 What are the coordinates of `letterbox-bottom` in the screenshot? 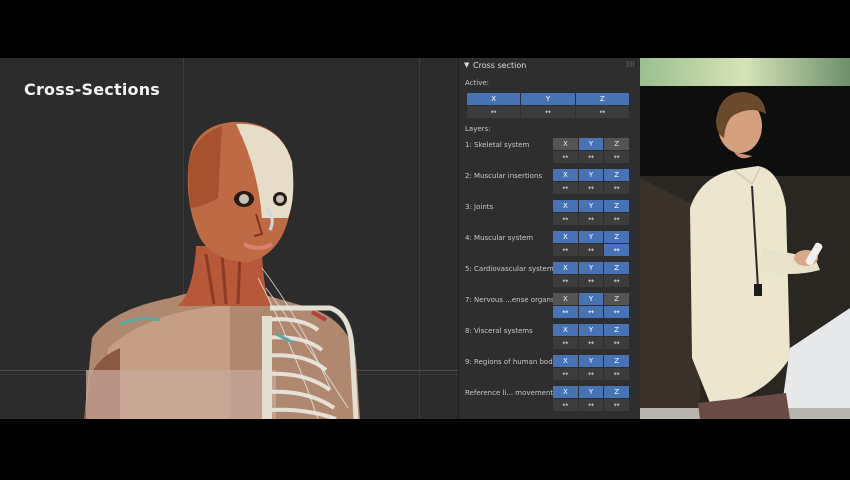 It's located at (425, 449).